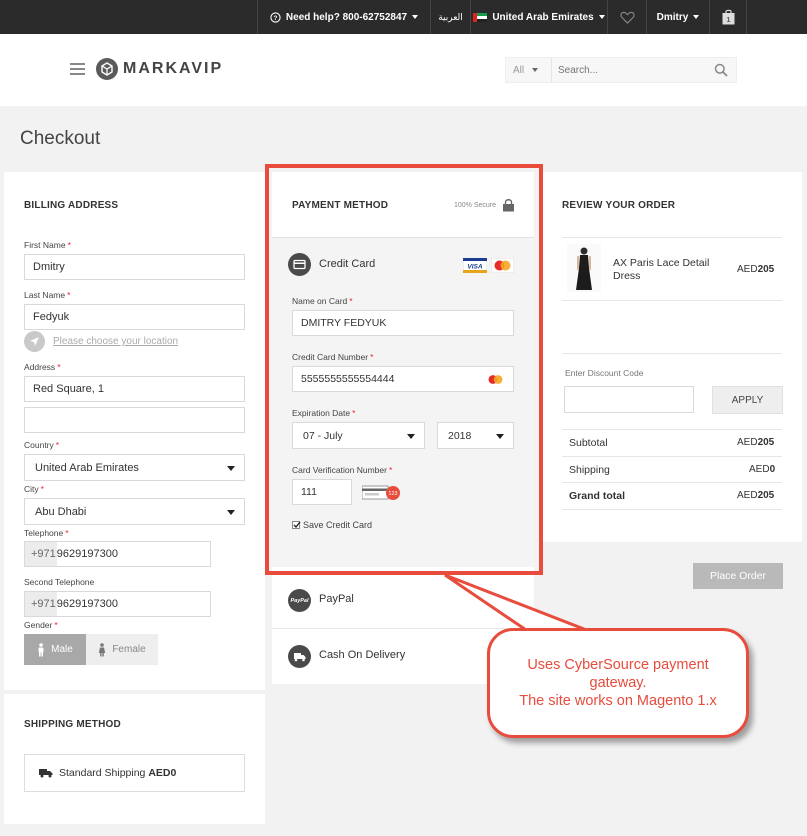 Image resolution: width=807 pixels, height=836 pixels. What do you see at coordinates (102, 649) in the screenshot?
I see `female-icon` at bounding box center [102, 649].